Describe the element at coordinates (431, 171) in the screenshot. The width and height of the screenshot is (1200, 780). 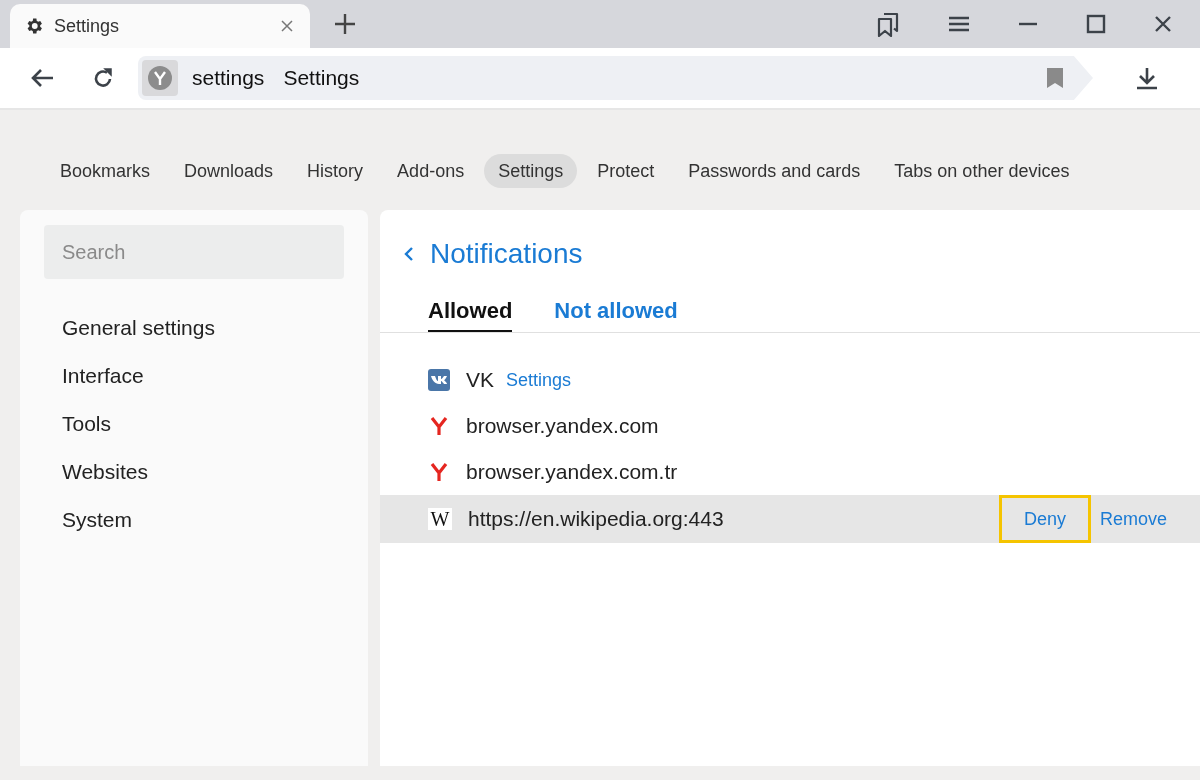
I see `nav-tab: Add-ons` at that location.